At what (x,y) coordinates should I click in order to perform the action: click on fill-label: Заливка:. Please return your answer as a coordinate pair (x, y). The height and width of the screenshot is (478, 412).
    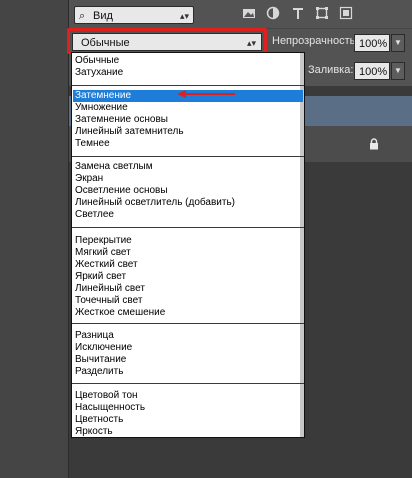
    Looking at the image, I should click on (331, 70).